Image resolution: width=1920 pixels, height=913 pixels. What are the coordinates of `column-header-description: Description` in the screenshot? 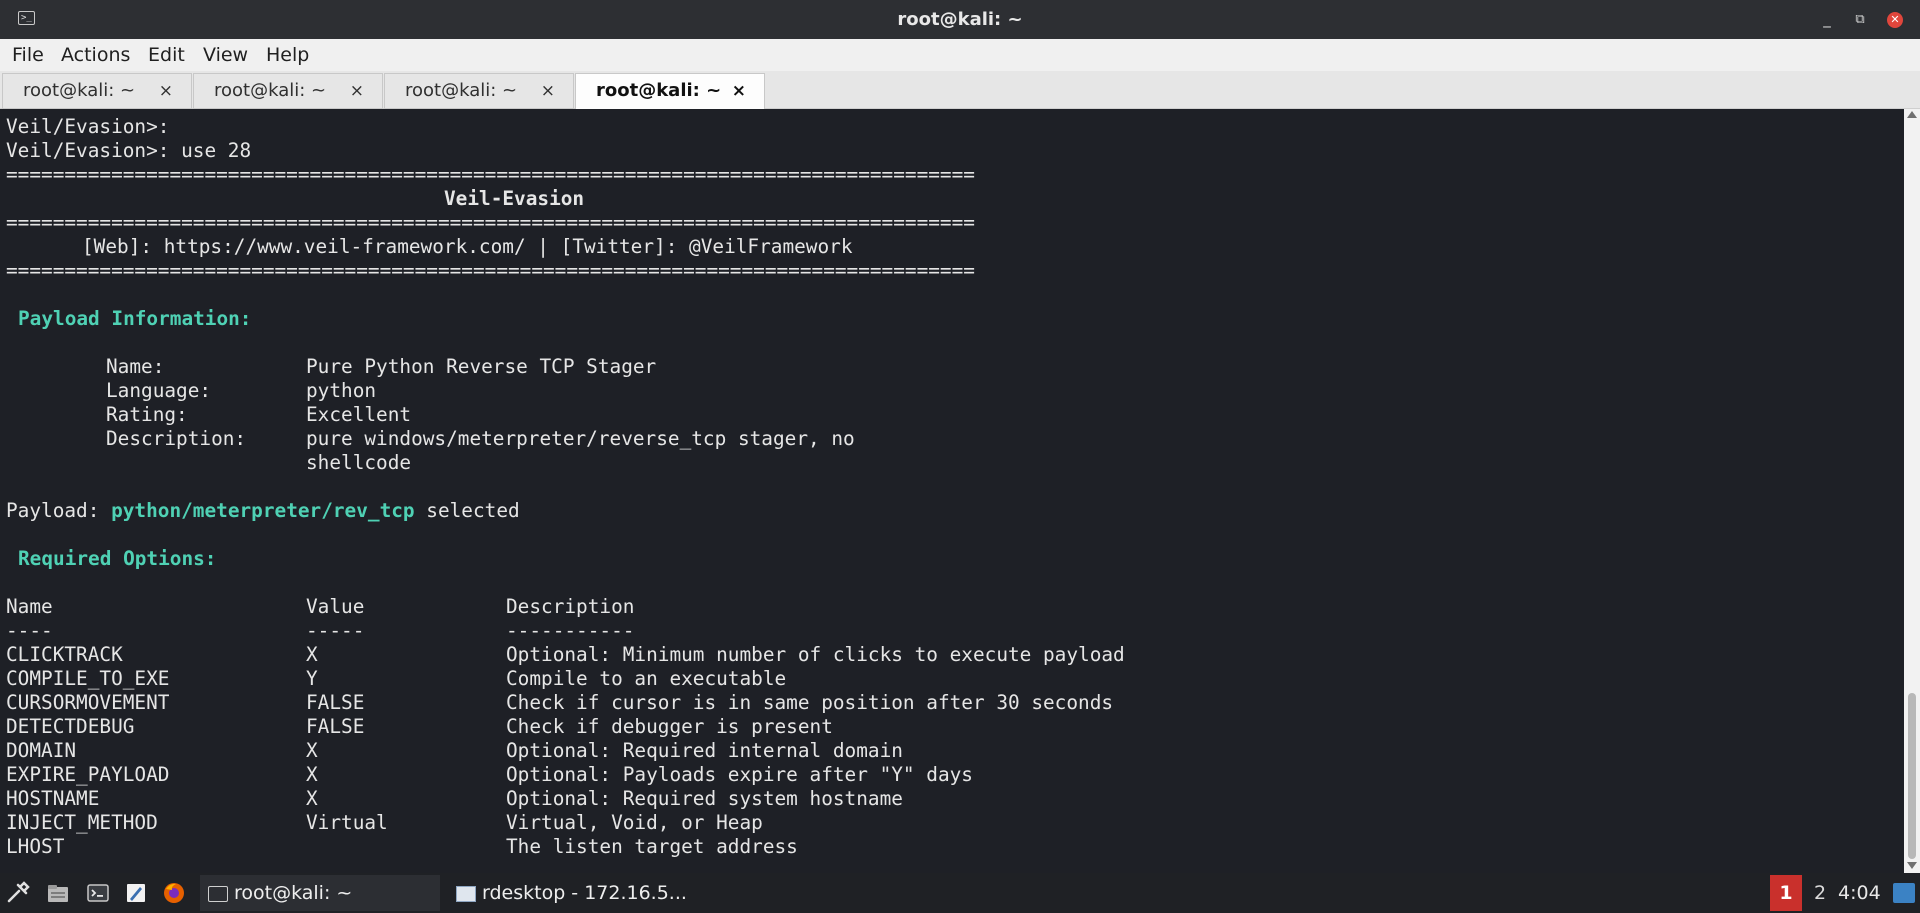 It's located at (570, 606).